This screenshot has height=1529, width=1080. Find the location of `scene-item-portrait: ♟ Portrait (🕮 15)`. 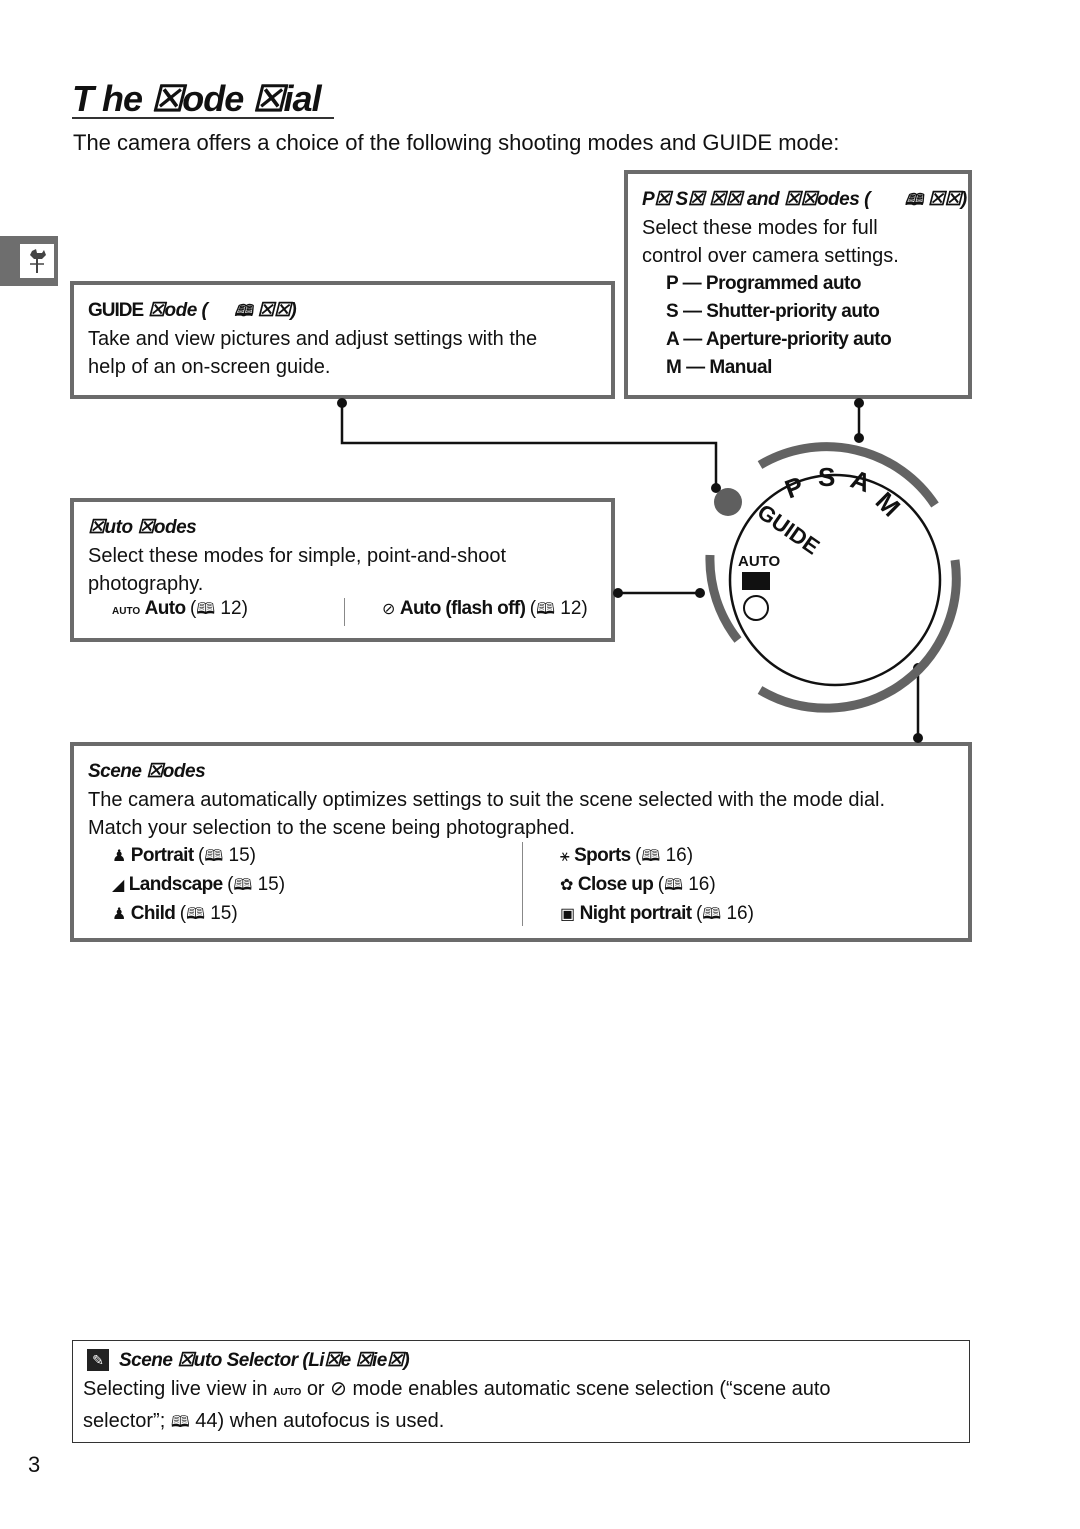

scene-item-portrait: ♟ Portrait (🕮 15) is located at coordinates (184, 855).